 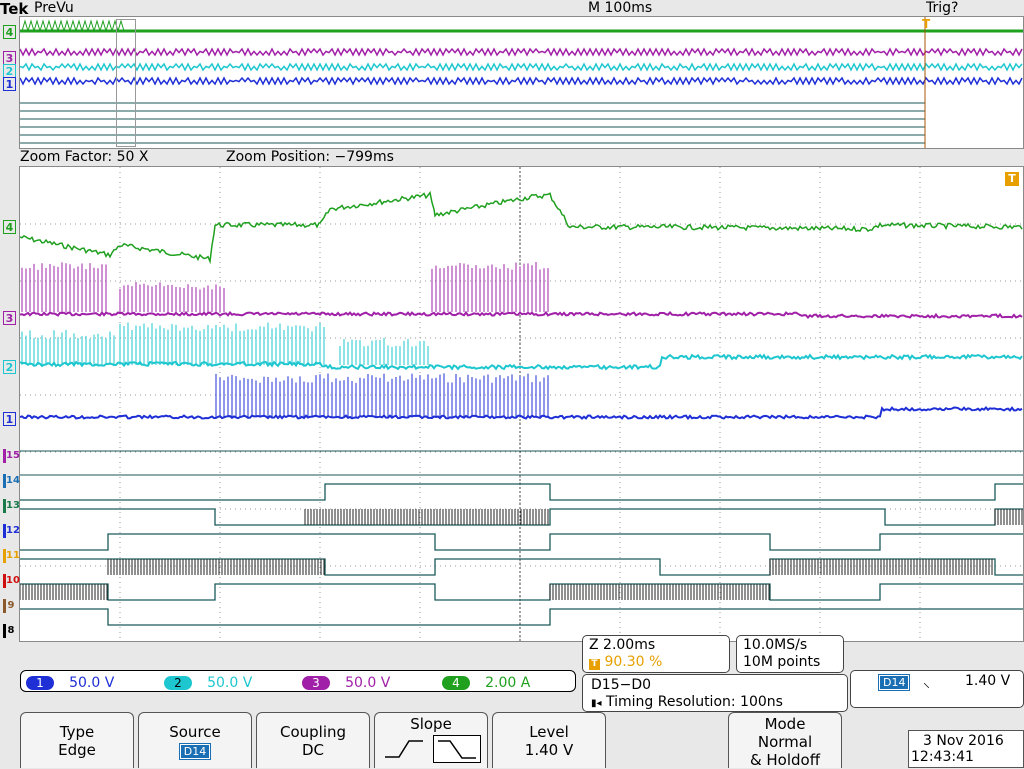 What do you see at coordinates (11, 556) in the screenshot?
I see `d11-tag: 11` at bounding box center [11, 556].